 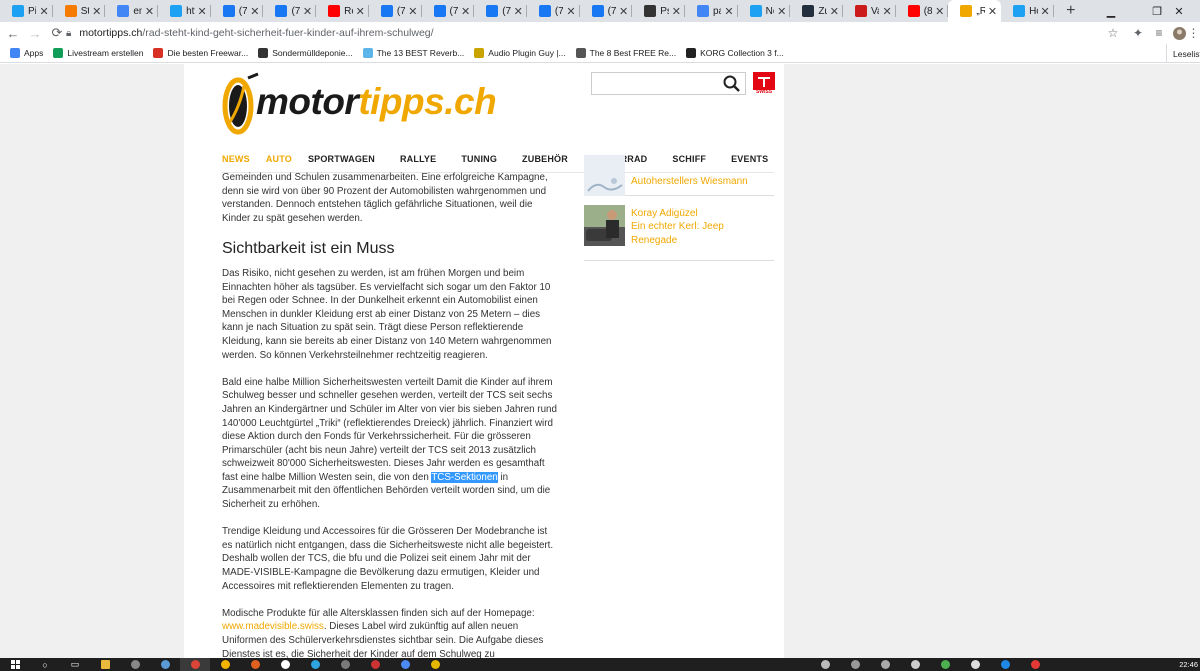 What do you see at coordinates (418, 159) in the screenshot?
I see `nav-item-rallye: RALLYE` at bounding box center [418, 159].